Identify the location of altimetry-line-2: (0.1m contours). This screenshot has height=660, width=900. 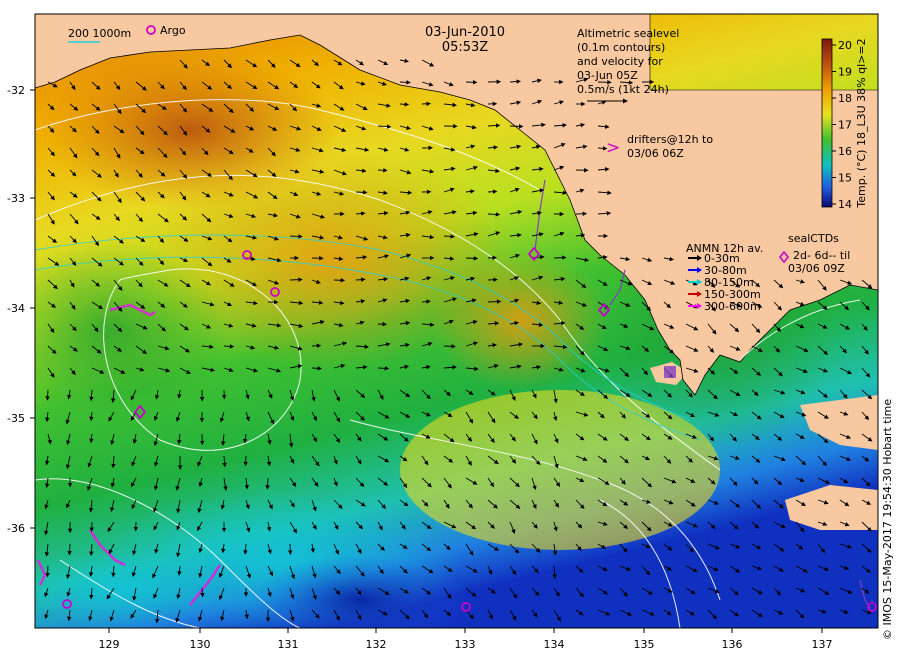
(621, 47).